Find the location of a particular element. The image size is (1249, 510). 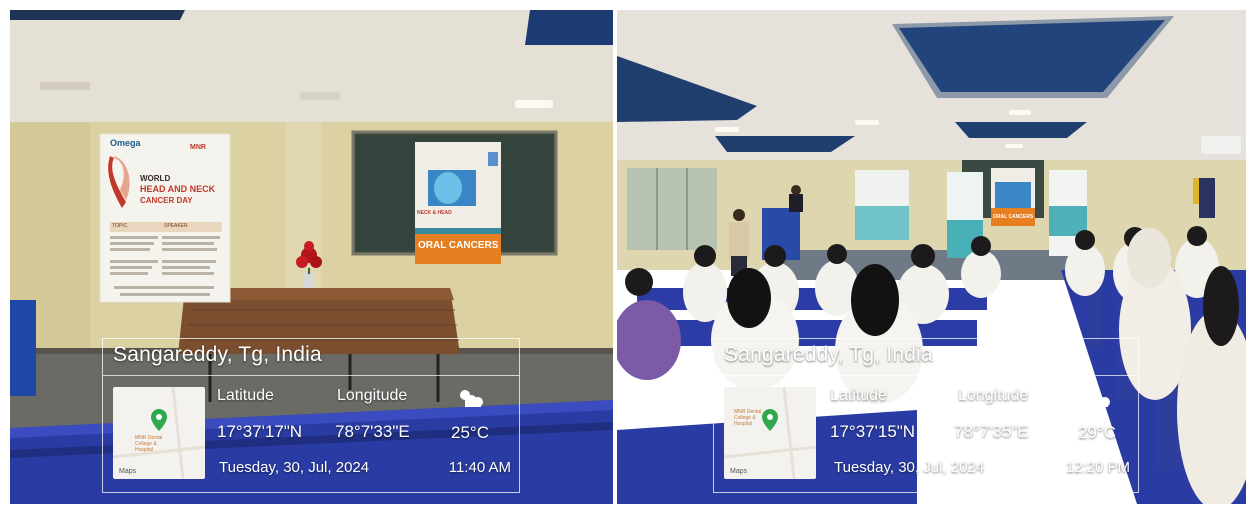

banner-brand-right: MNR is located at coordinates (198, 147).